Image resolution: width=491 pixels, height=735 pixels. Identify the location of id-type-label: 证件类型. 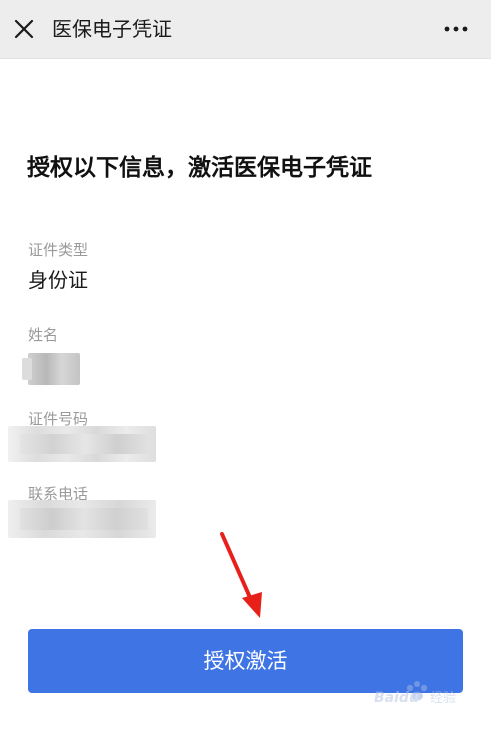
(58, 250).